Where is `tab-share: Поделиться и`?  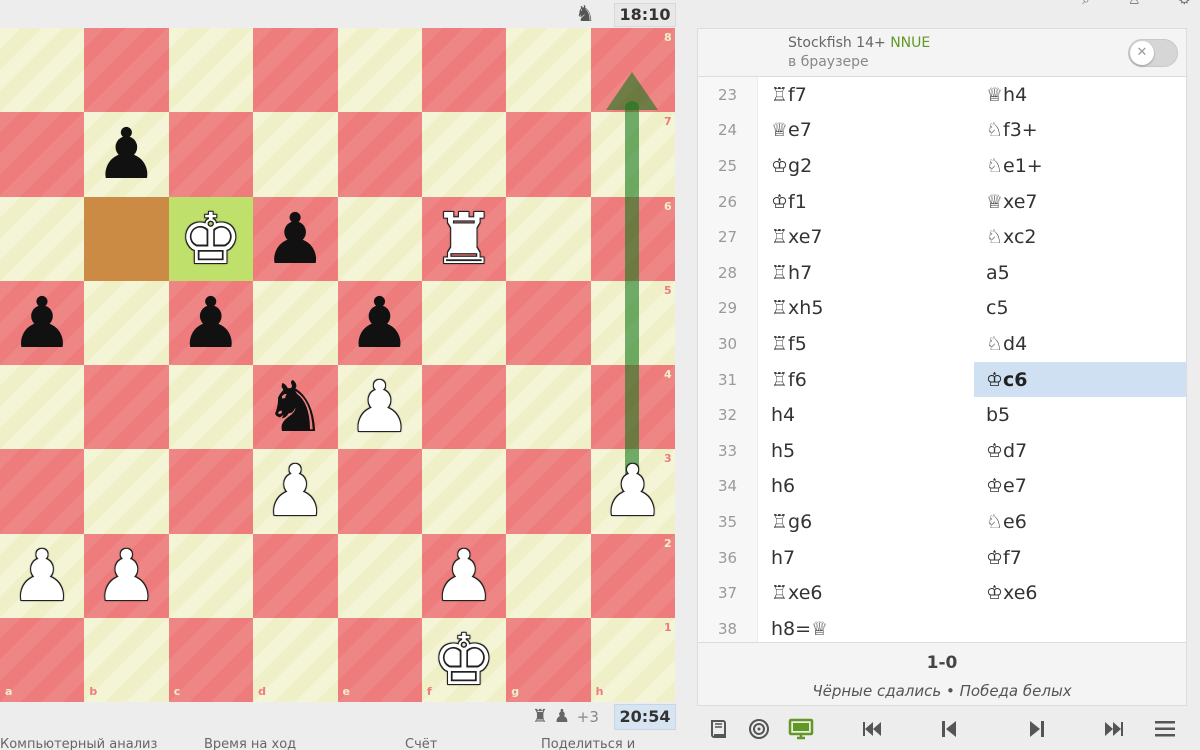 tab-share: Поделиться и is located at coordinates (588, 744).